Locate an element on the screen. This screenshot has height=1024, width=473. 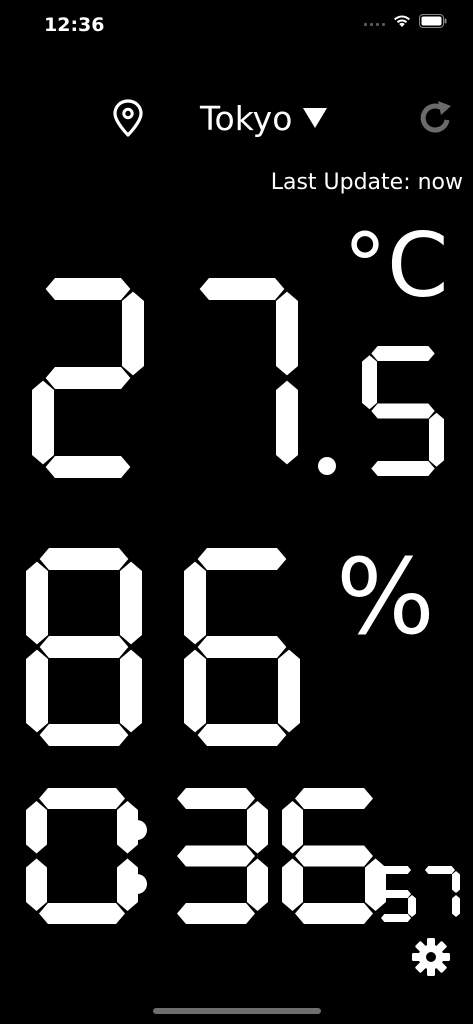
clock-colon-bottom is located at coordinates (137, 884).